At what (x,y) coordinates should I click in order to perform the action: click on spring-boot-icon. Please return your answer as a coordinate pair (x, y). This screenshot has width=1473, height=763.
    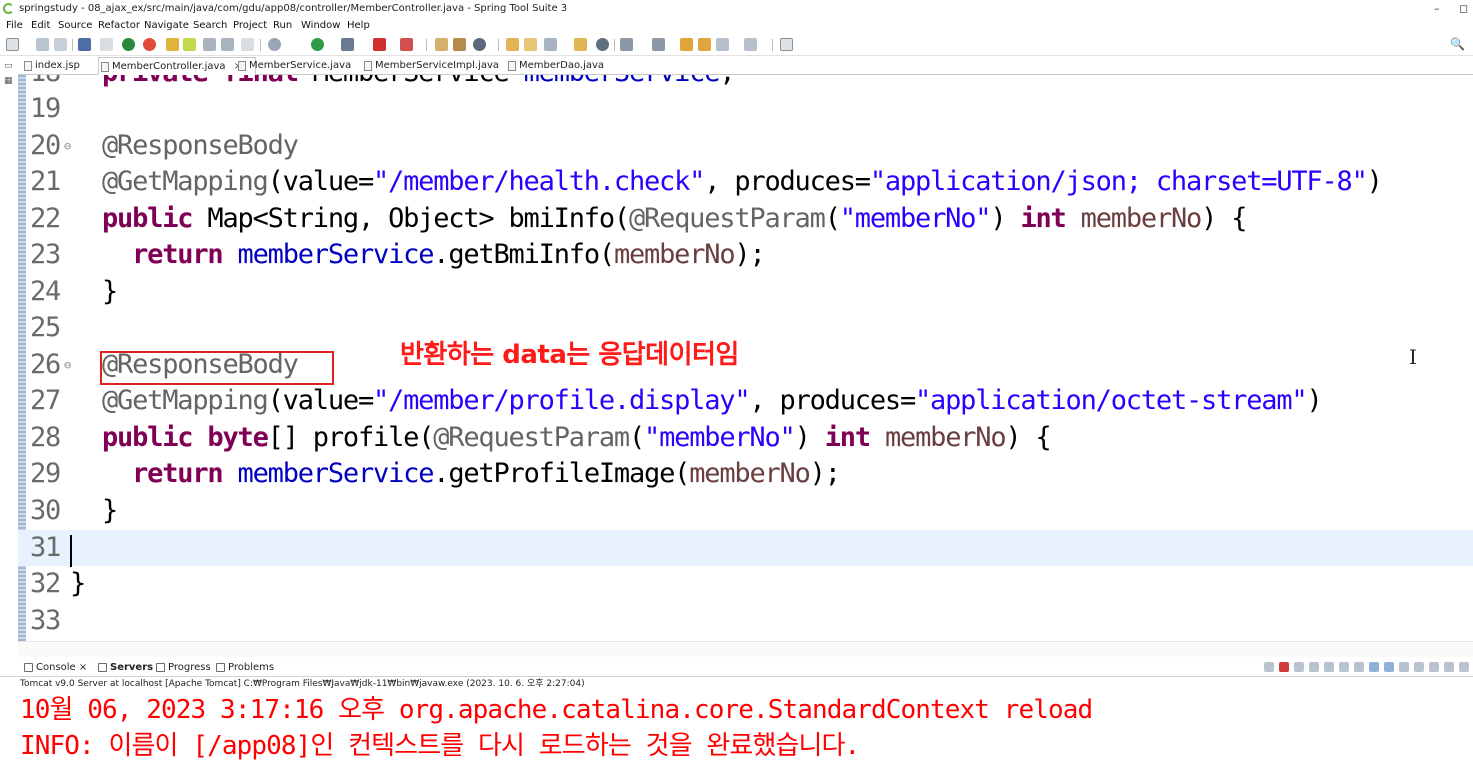
    Looking at the image, I should click on (128, 44).